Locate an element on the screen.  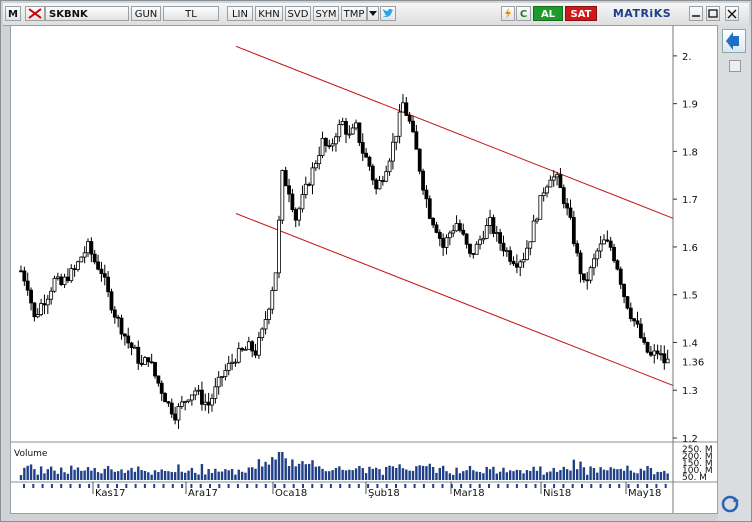
symbol-settings-icon is located at coordinates (35, 13).